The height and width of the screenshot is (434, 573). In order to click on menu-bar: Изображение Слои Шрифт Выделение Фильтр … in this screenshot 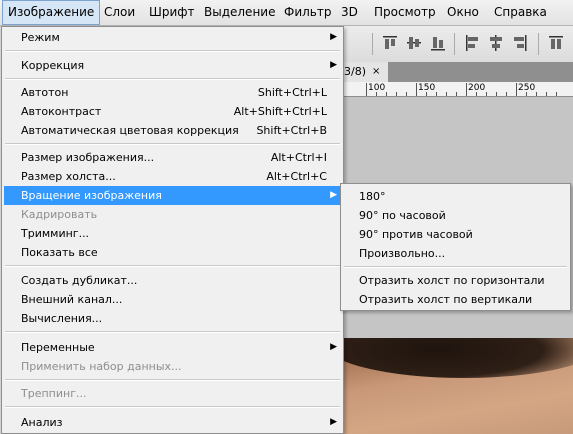, I will do `click(286, 13)`.